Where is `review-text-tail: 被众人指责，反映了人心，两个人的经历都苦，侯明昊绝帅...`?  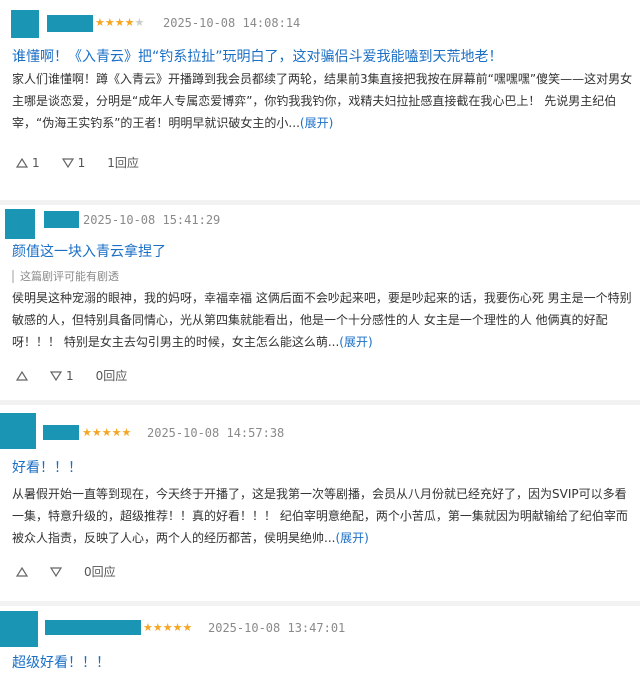
review-text-tail: 被众人指责，反映了人心，两个人的经历都苦，侯明昊绝帅... is located at coordinates (174, 538).